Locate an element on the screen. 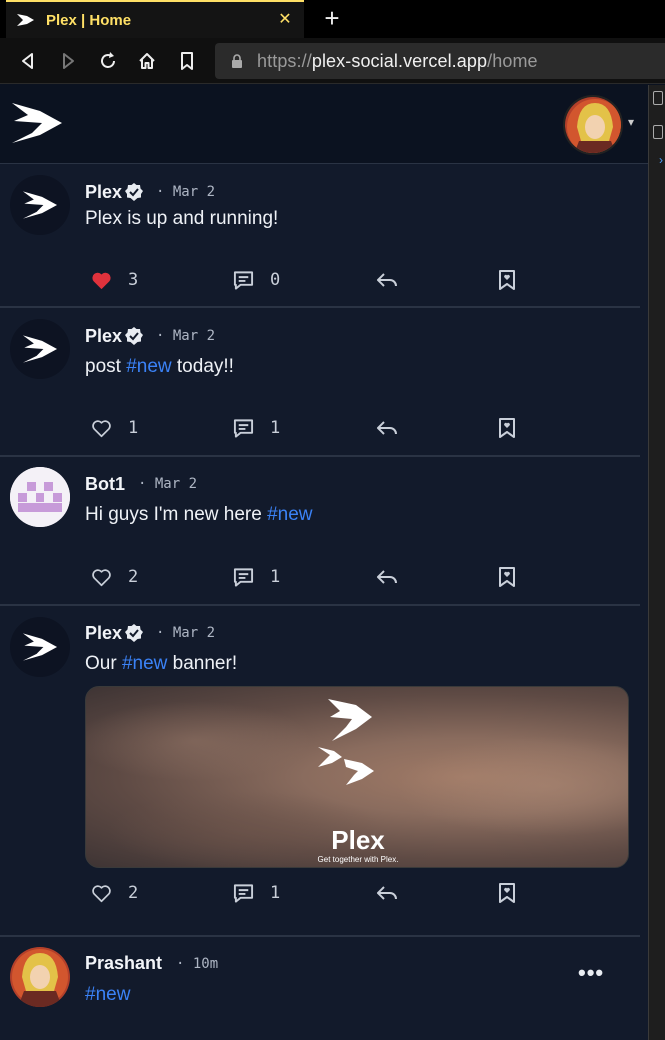 Image resolution: width=665 pixels, height=1040 pixels. post-text: post #new today!! is located at coordinates (159, 367).